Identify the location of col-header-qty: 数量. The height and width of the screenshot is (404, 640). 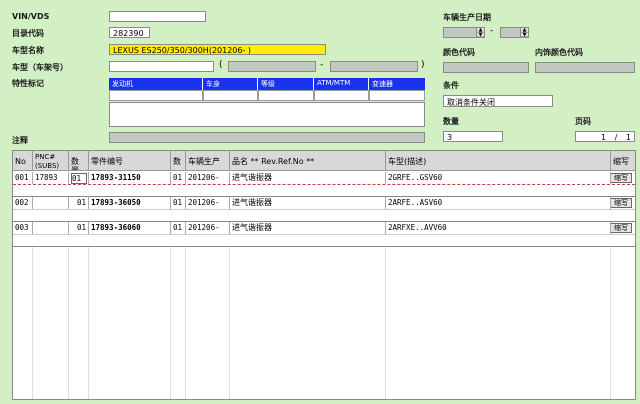
(79, 161).